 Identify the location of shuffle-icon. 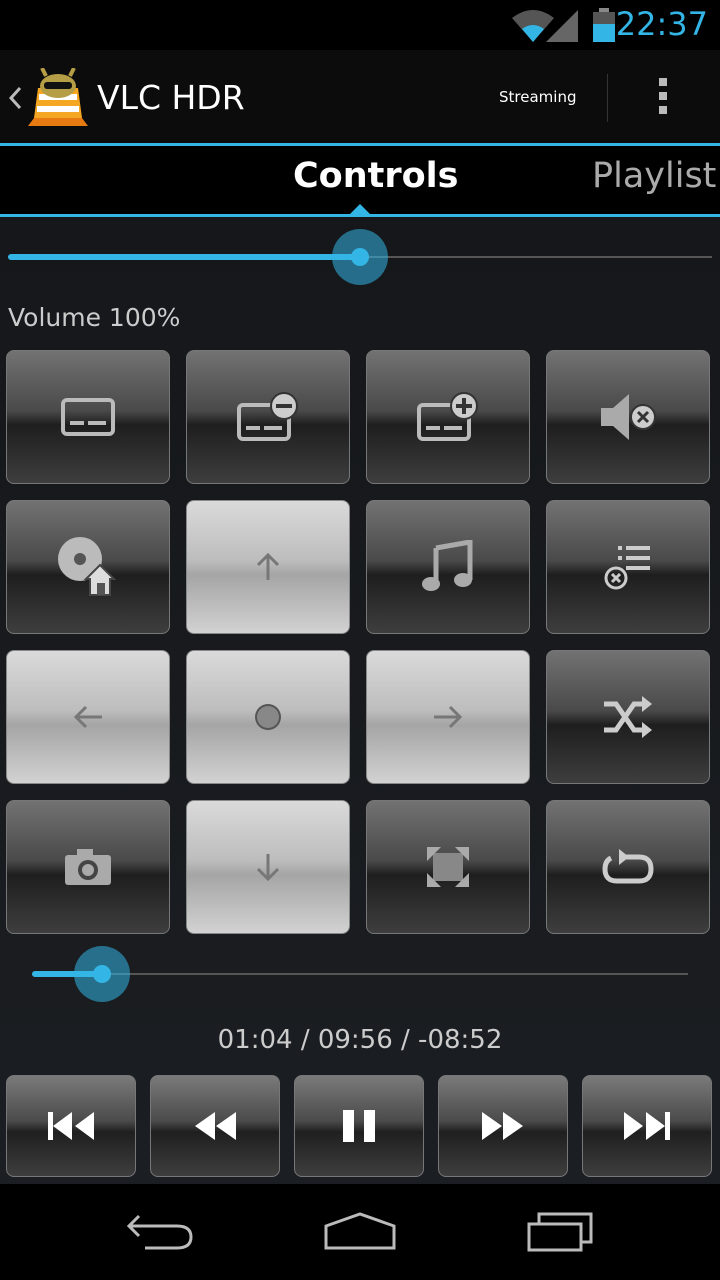
(628, 717).